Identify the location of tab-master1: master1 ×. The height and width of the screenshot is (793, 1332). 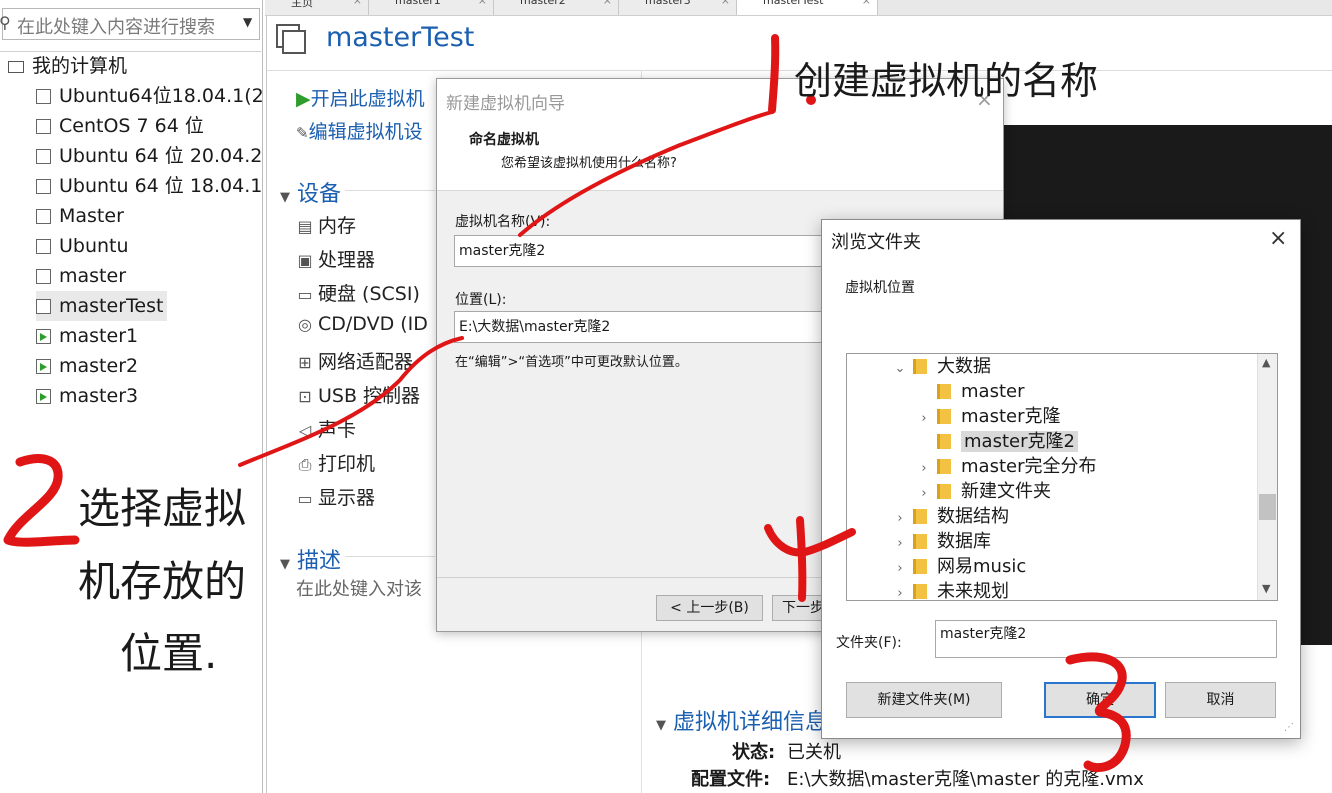
(431, 7).